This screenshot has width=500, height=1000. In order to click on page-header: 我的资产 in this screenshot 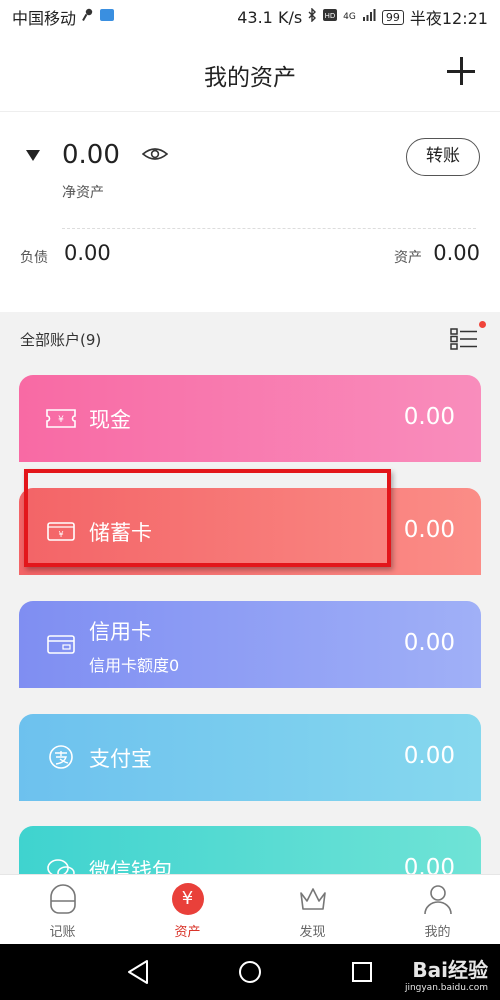, I will do `click(250, 73)`.